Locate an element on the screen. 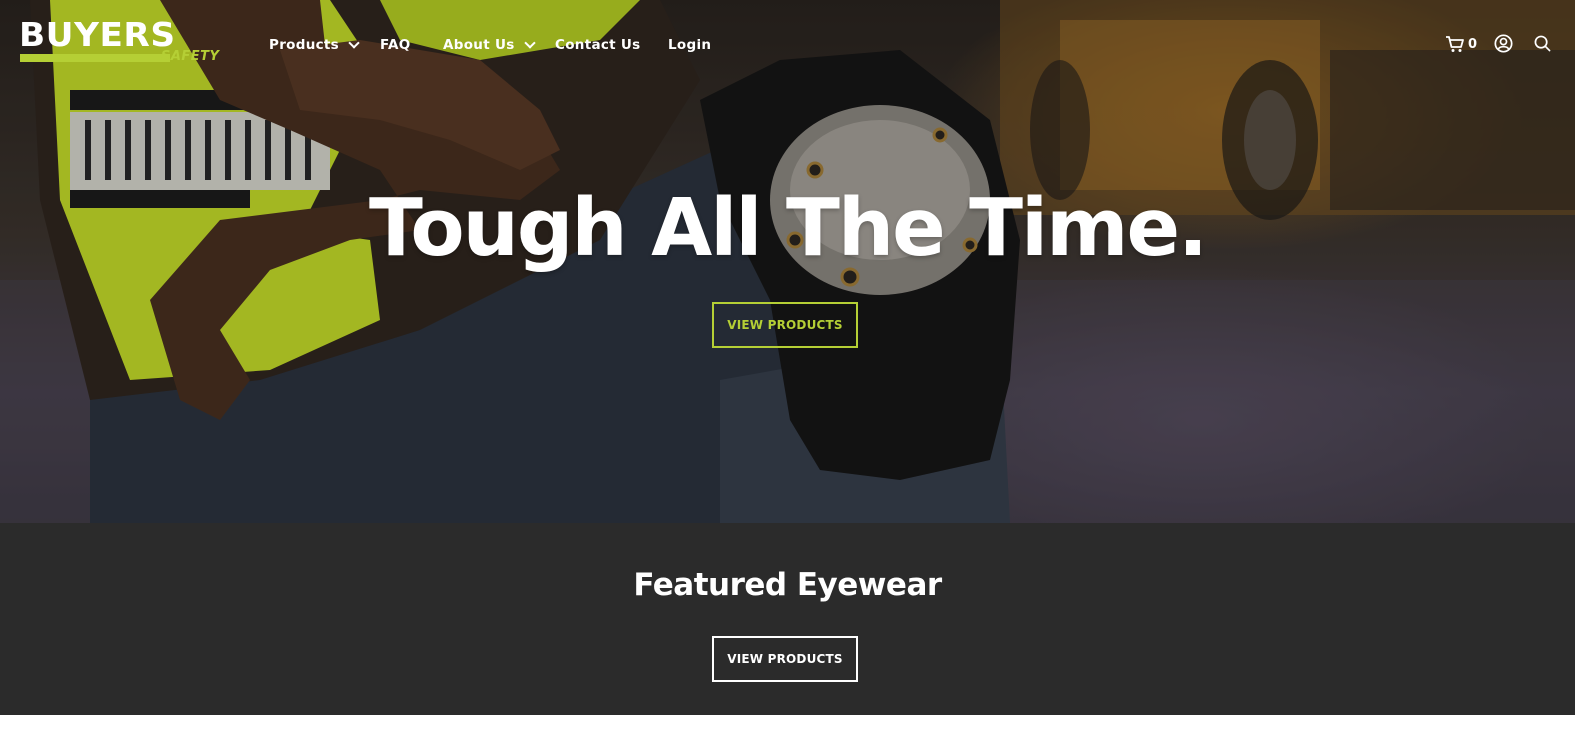  nav-item-label: About Us is located at coordinates (479, 45).